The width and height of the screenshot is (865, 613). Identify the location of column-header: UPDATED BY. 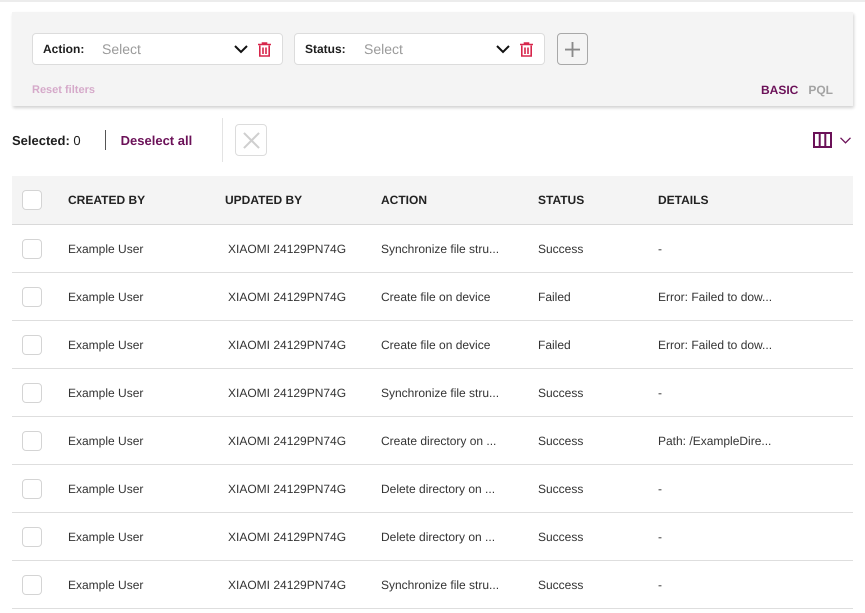
(263, 200).